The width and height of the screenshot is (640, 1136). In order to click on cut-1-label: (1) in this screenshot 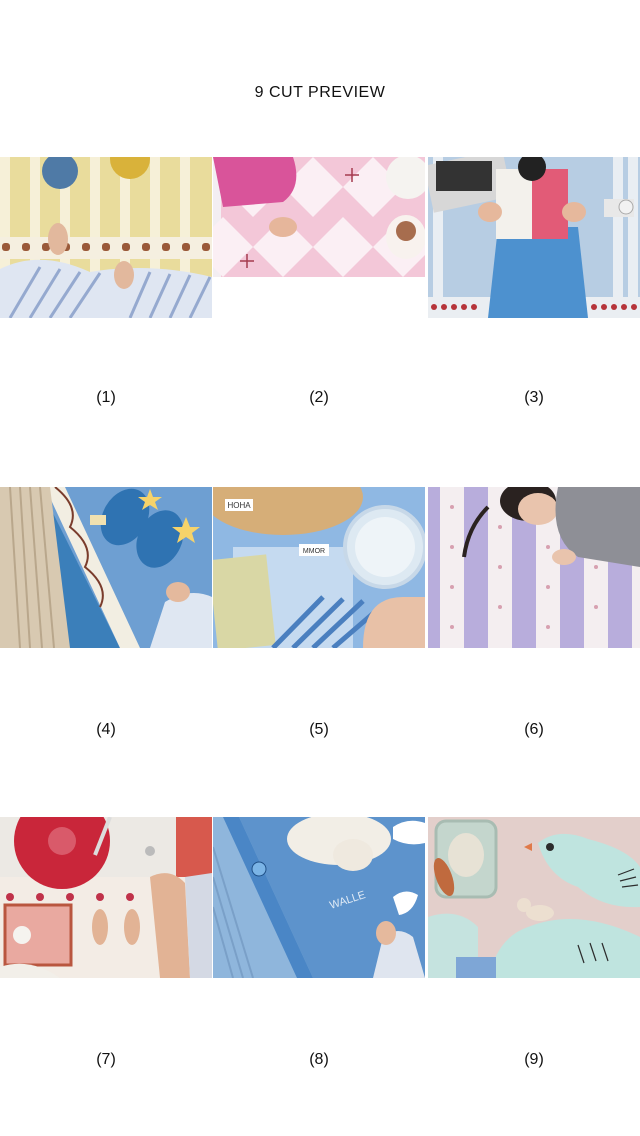, I will do `click(106, 397)`.